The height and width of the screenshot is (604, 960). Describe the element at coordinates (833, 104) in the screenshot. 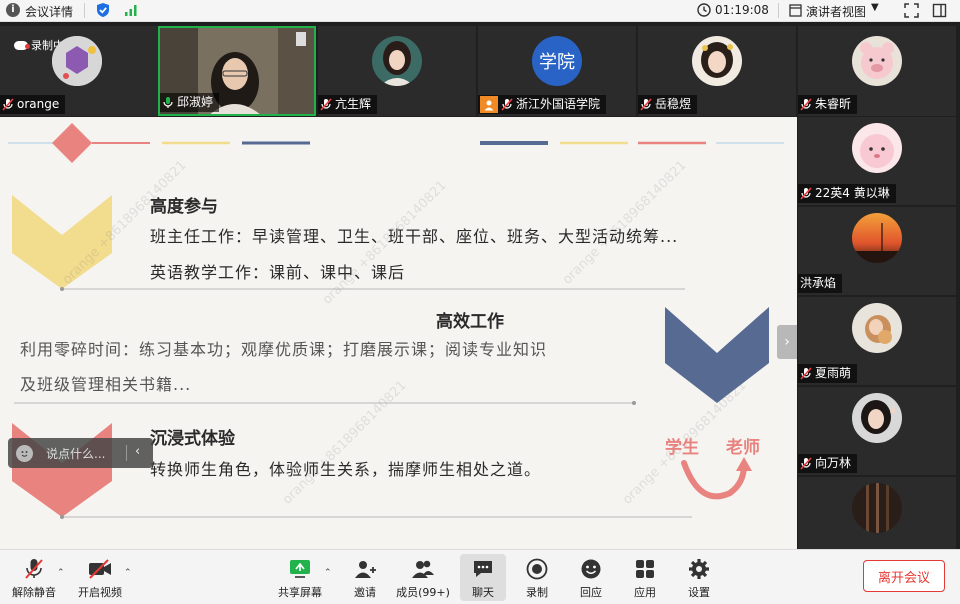

I see `participant-name: 朱睿昕` at that location.